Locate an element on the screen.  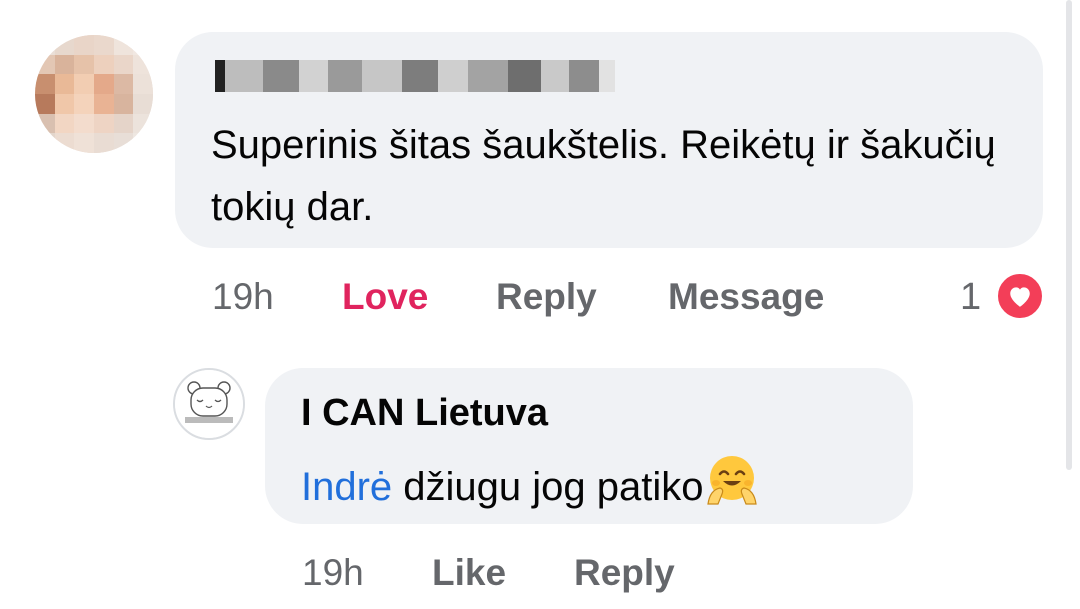
page-avatar is located at coordinates (209, 404).